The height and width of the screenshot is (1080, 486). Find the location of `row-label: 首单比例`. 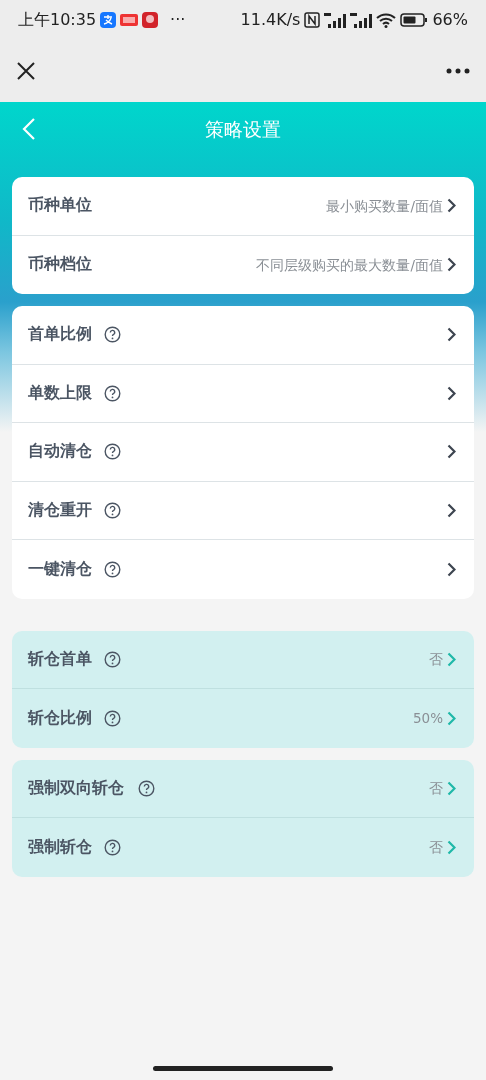

row-label: 首单比例 is located at coordinates (60, 335).